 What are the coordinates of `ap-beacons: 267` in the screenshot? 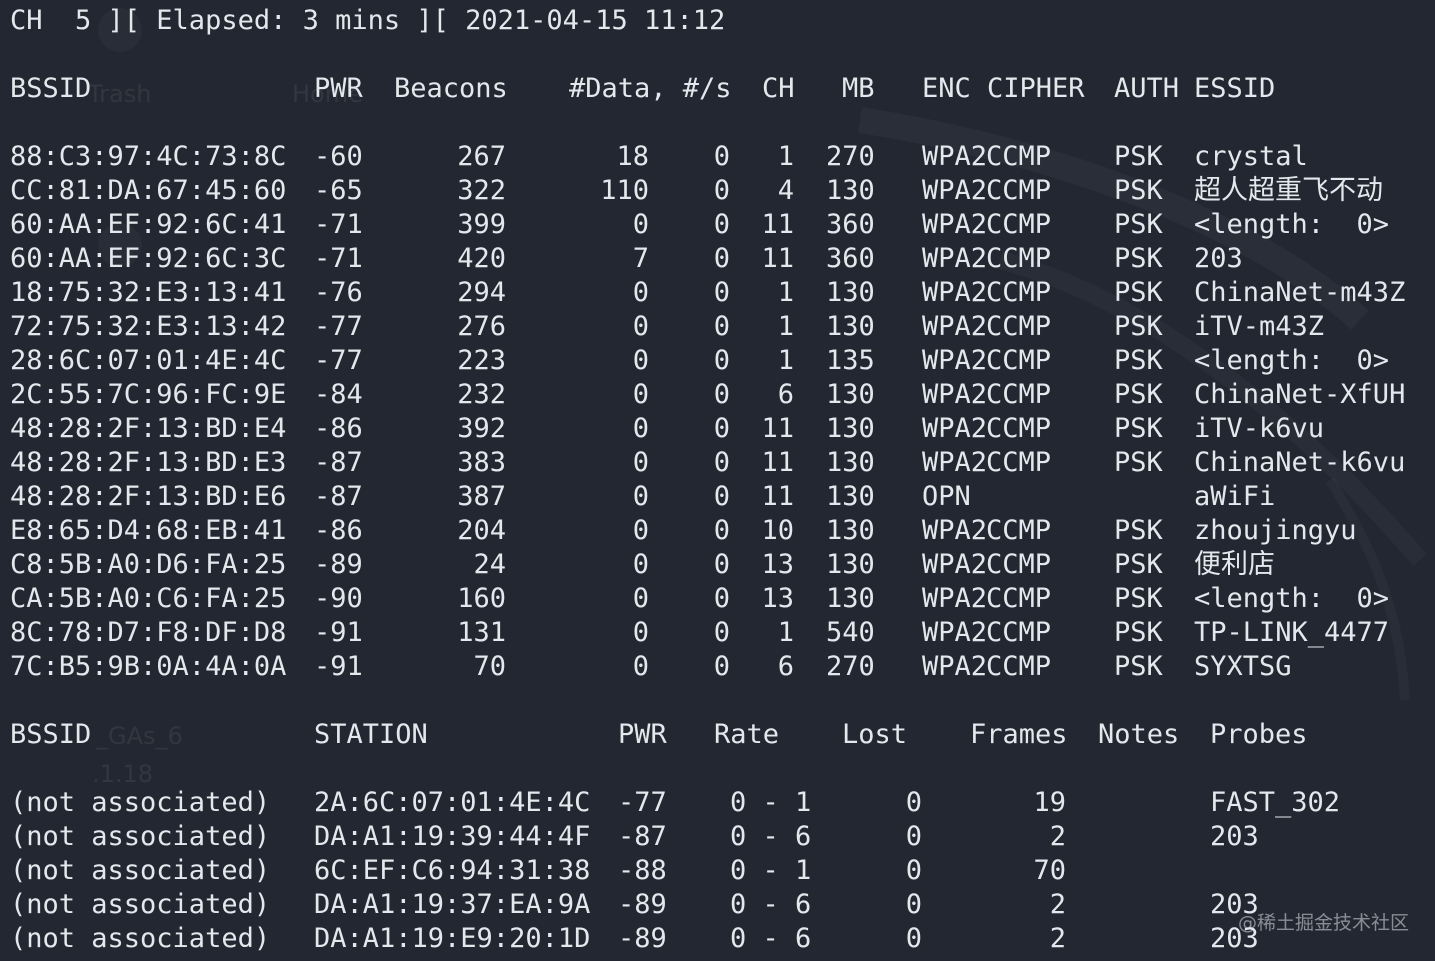 It's located at (481, 156).